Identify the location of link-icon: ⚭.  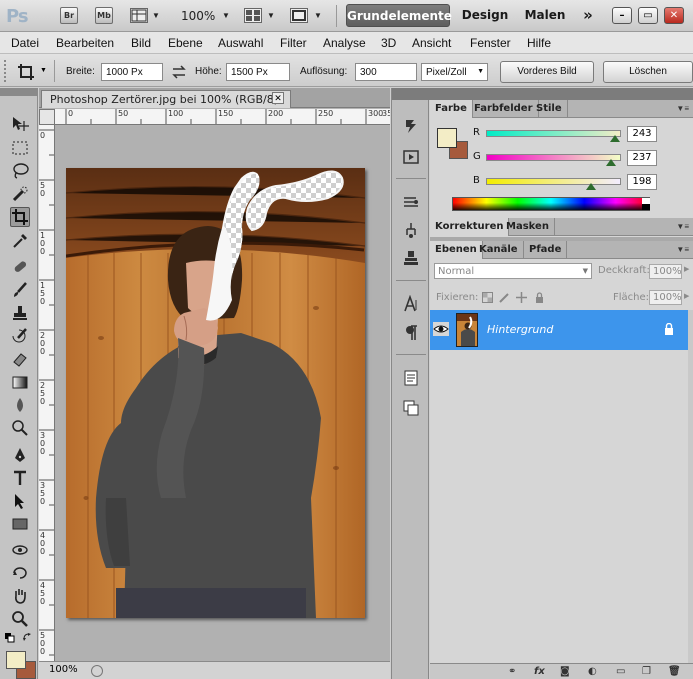
(512, 671).